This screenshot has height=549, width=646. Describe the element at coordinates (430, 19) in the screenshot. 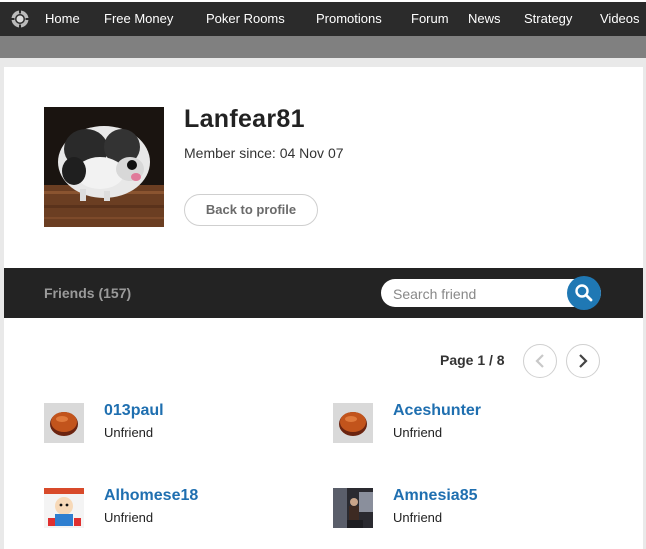

I see `nav-forum: Forum` at that location.